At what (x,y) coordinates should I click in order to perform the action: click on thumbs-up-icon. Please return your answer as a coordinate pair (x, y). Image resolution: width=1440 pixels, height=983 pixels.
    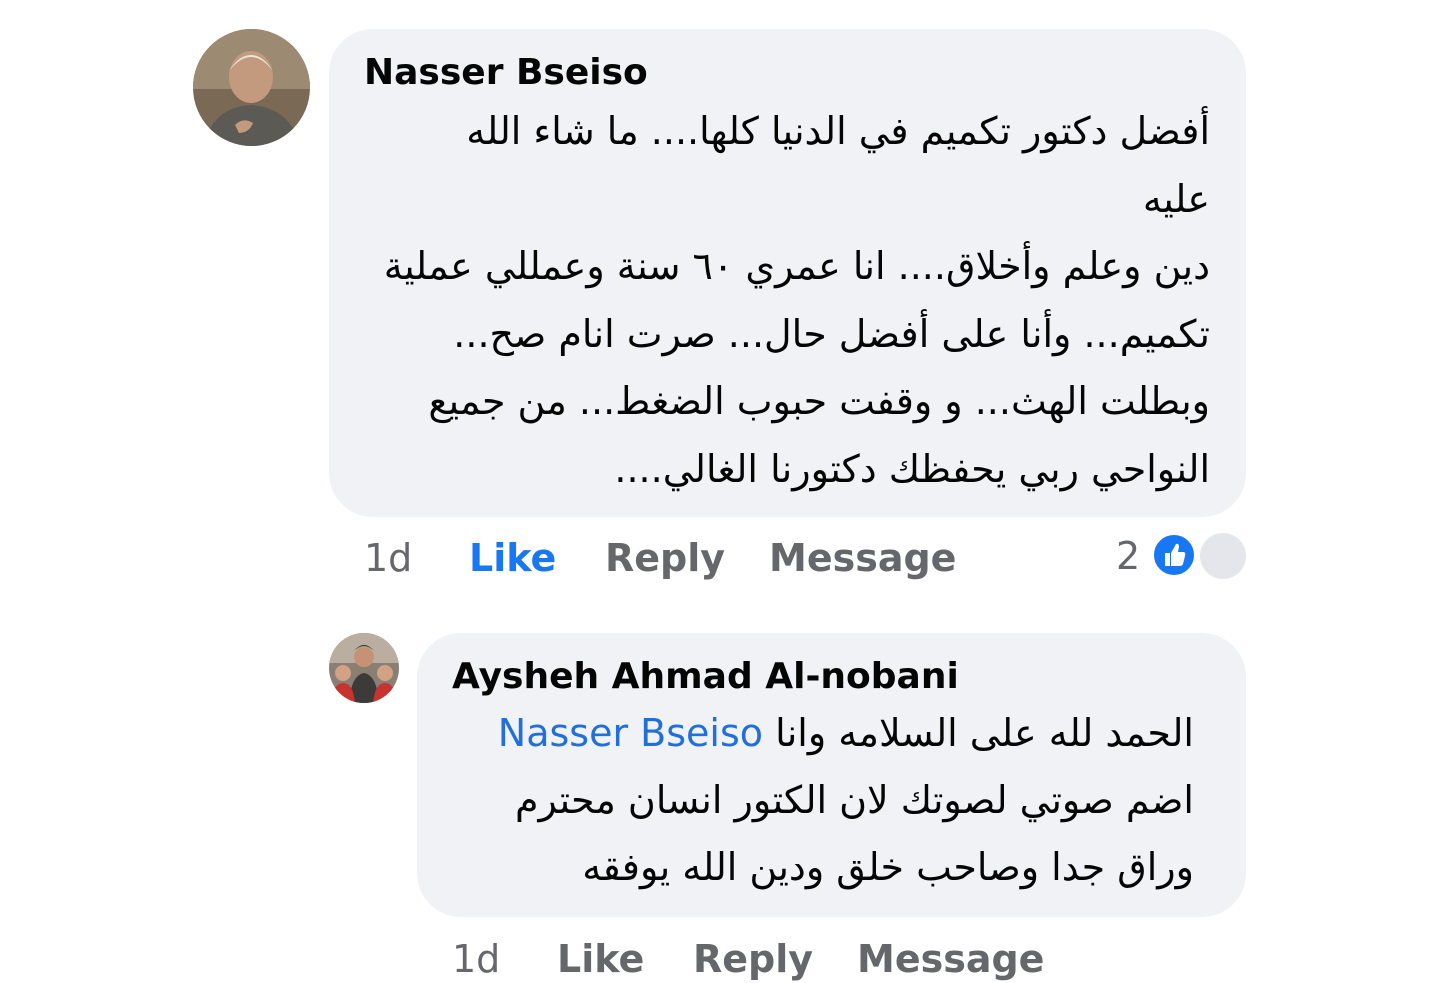
    Looking at the image, I should click on (1174, 555).